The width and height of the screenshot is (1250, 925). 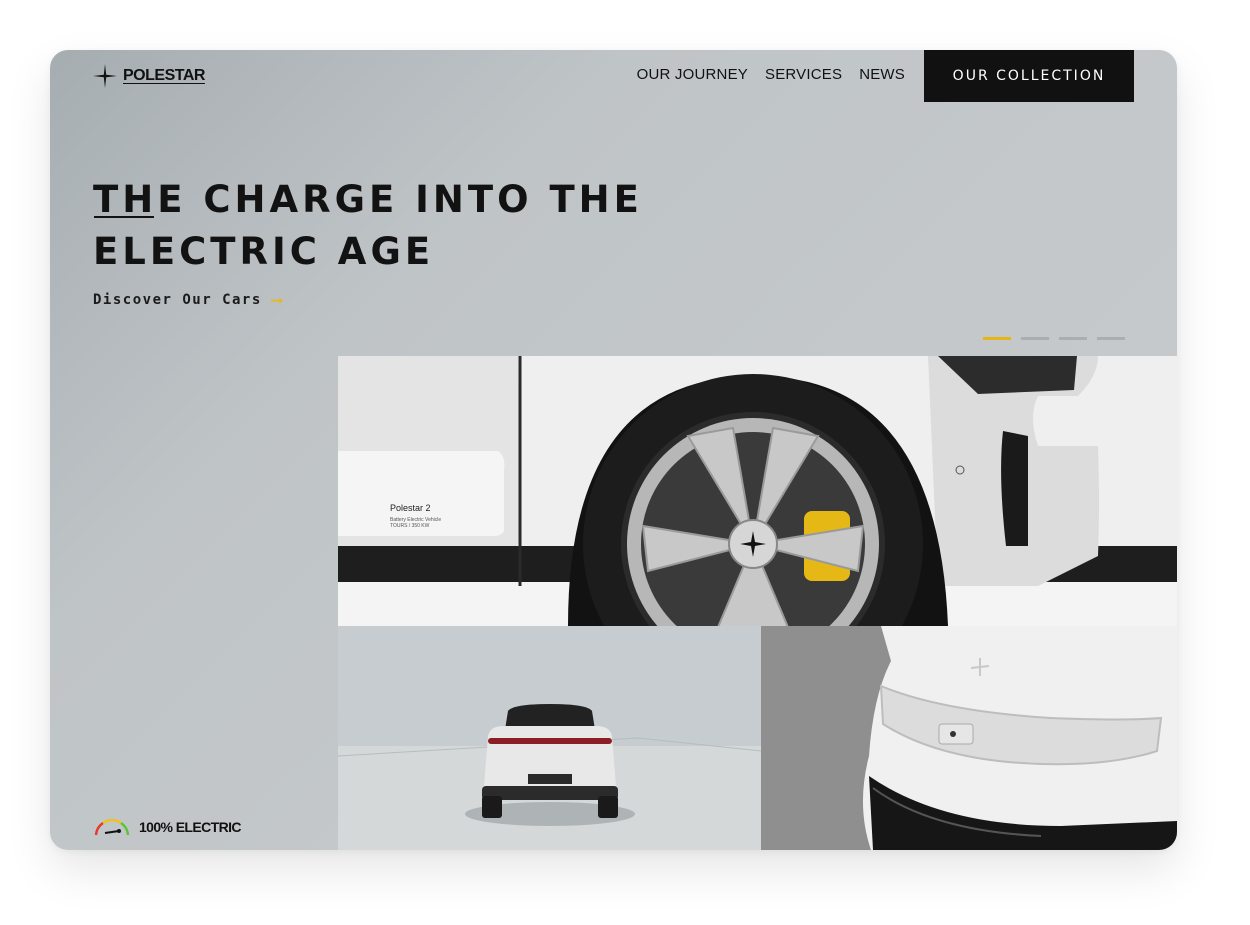 I want to click on gauge-icon, so click(x=112, y=827).